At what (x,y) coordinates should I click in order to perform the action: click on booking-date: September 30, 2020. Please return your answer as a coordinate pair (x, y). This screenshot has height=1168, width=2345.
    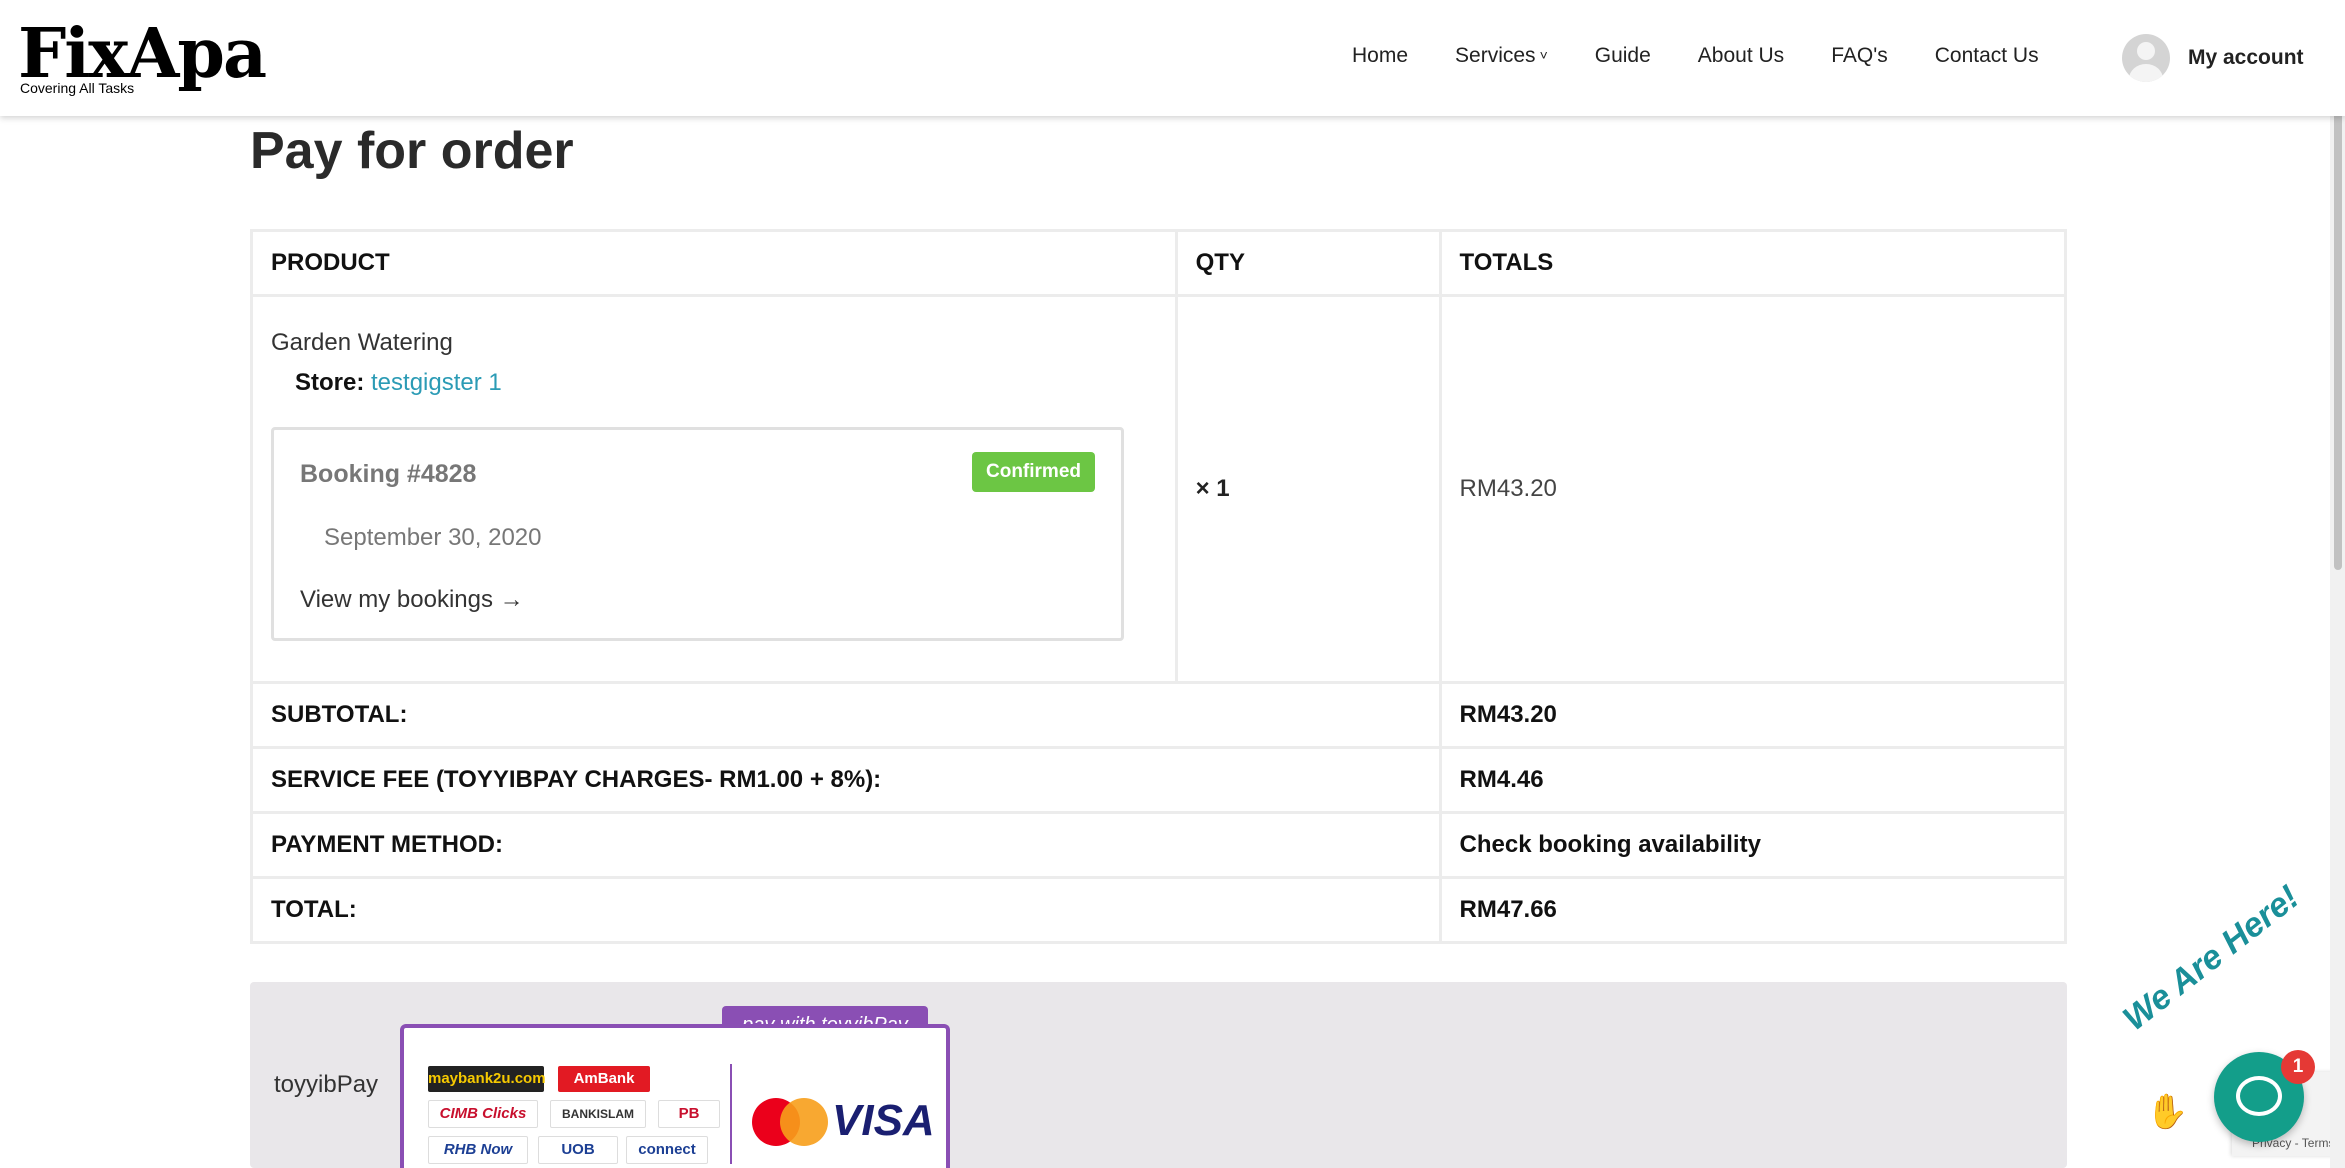
    Looking at the image, I should click on (433, 537).